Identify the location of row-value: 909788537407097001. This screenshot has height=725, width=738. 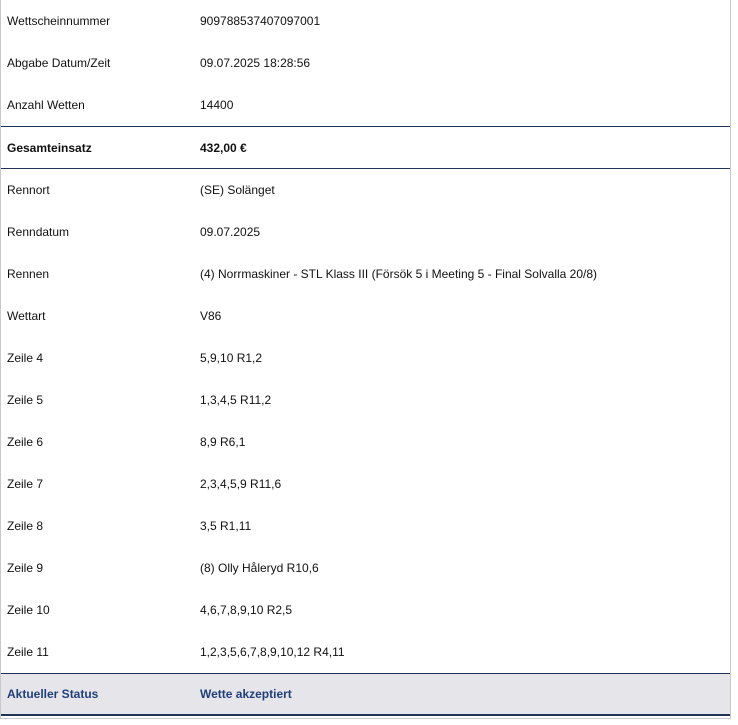
(260, 21).